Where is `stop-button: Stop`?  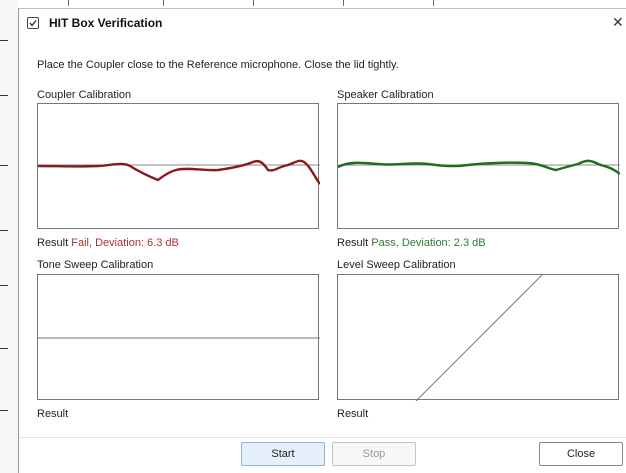
stop-button: Stop is located at coordinates (374, 454).